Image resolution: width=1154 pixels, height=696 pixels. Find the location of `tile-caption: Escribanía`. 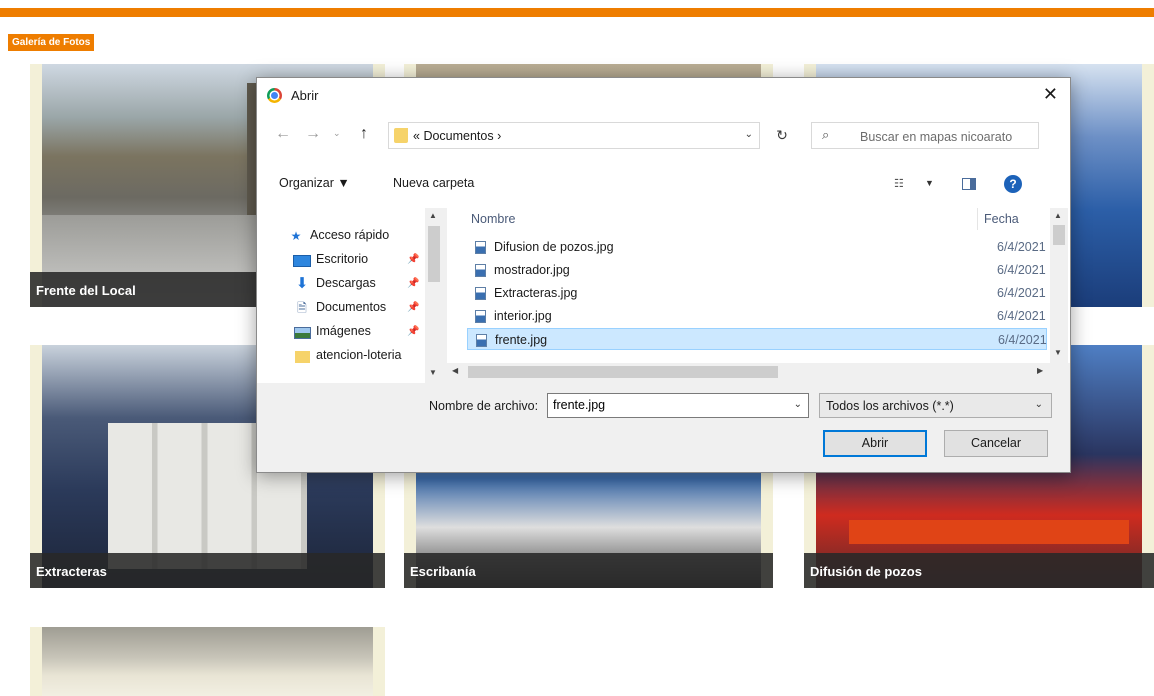

tile-caption: Escribanía is located at coordinates (588, 570).